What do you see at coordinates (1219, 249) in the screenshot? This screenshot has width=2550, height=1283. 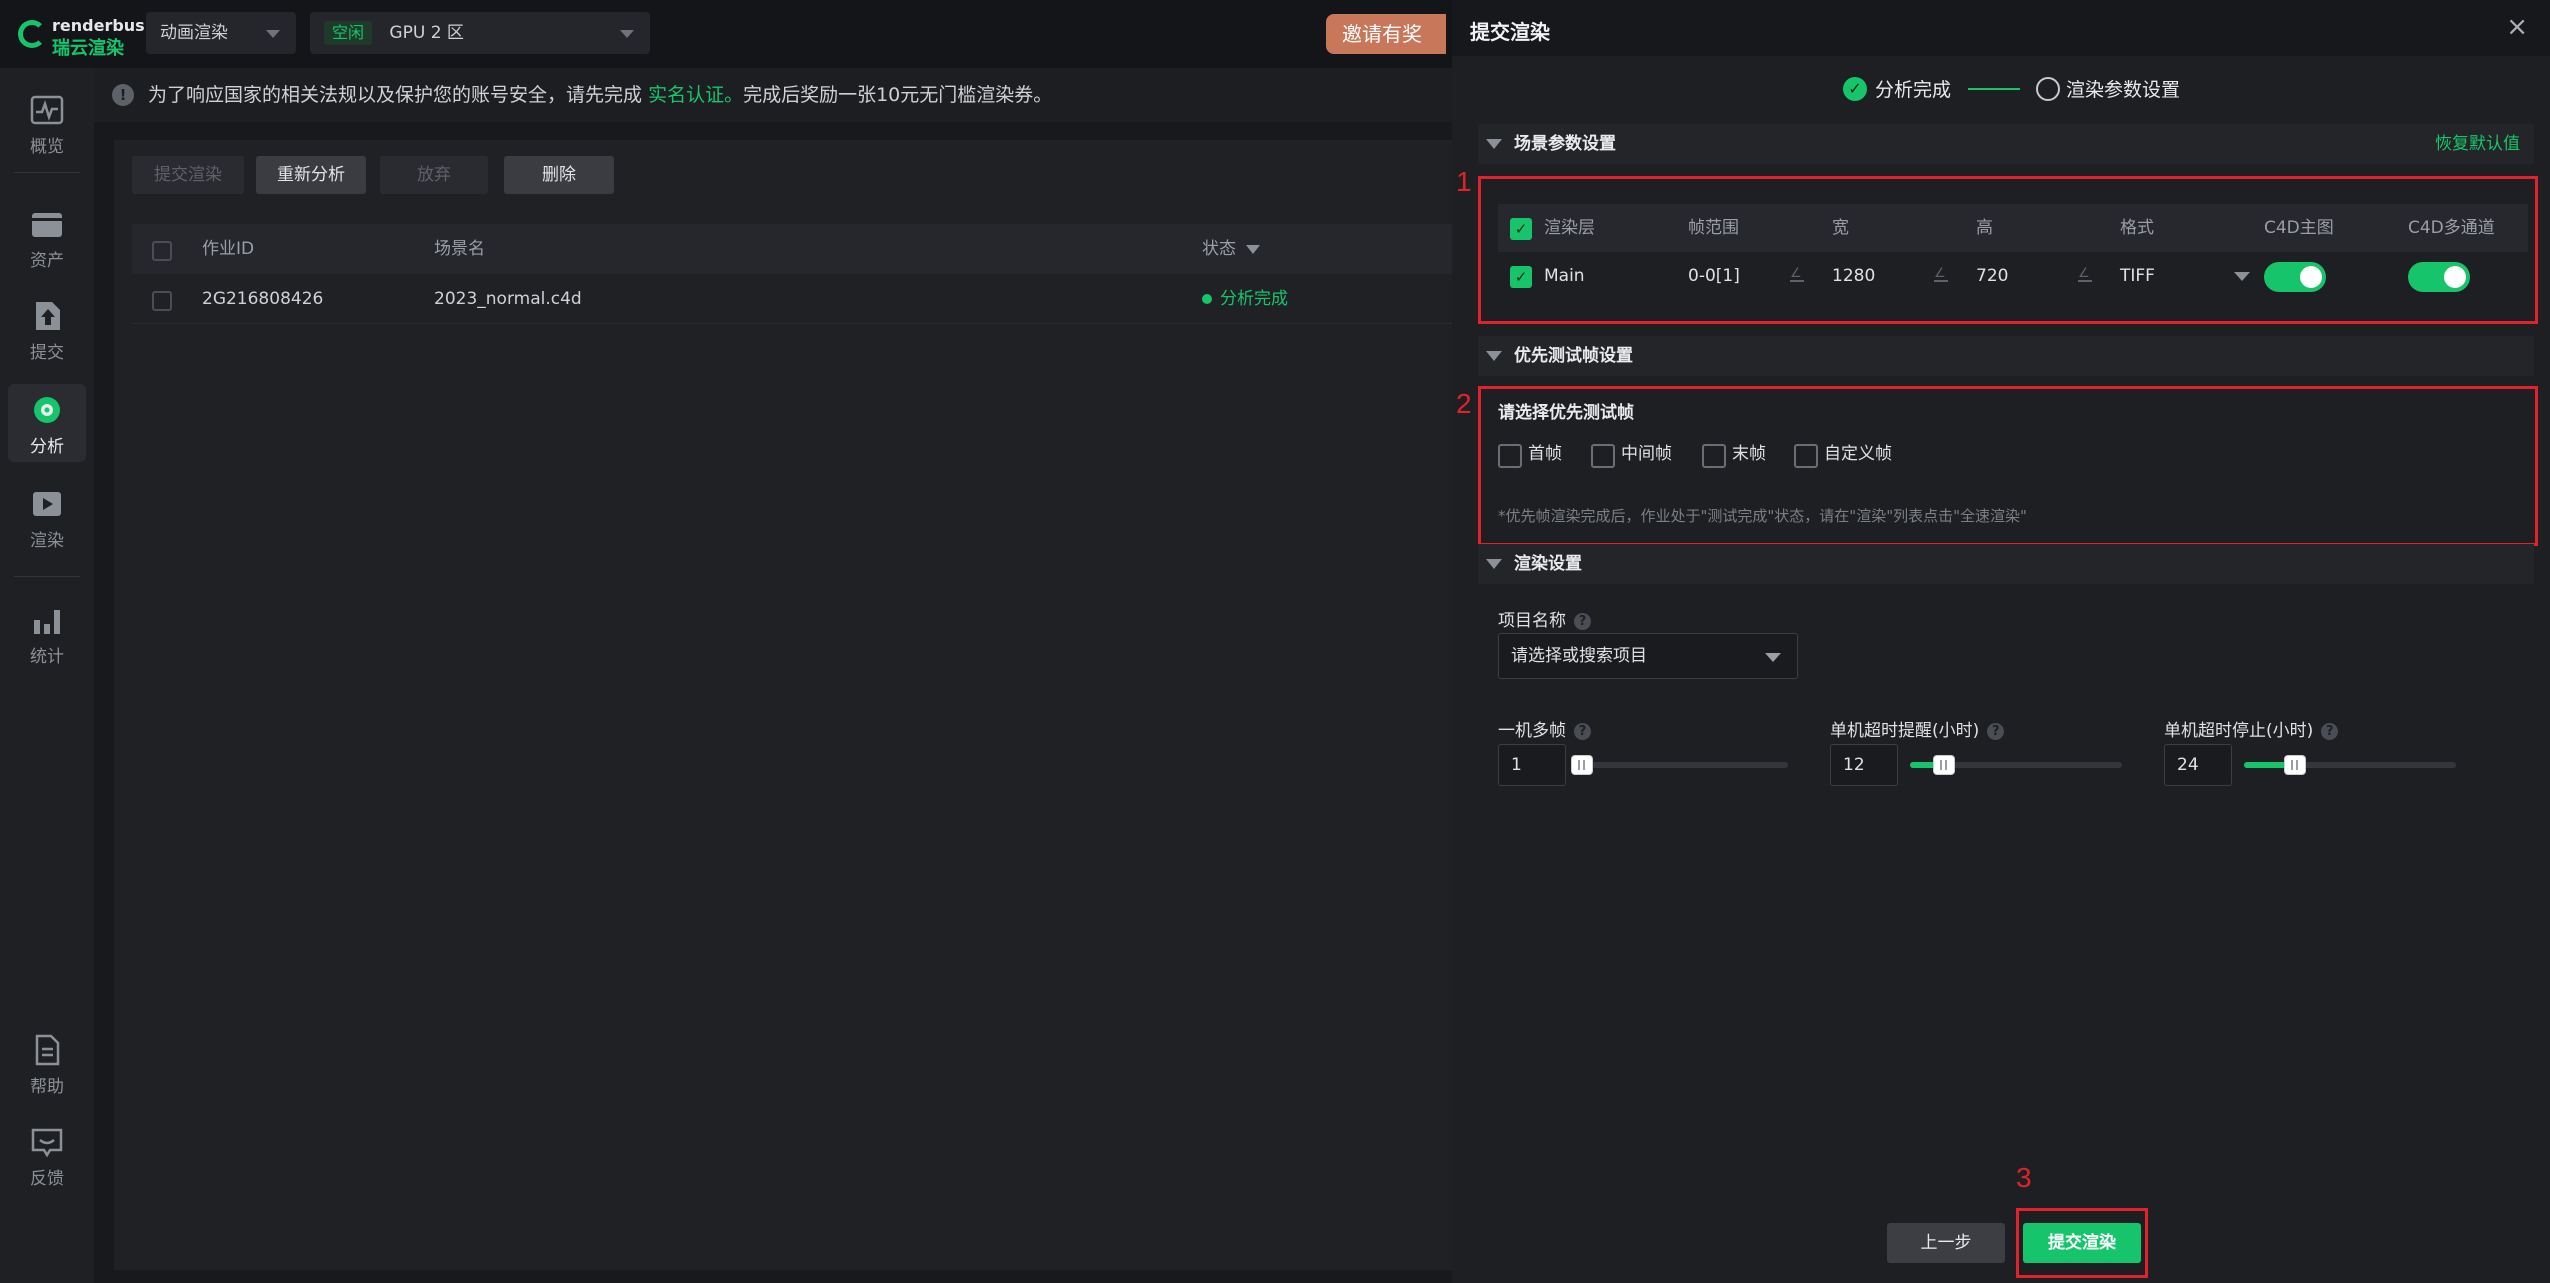 I see `column-header-status-label: 状态` at bounding box center [1219, 249].